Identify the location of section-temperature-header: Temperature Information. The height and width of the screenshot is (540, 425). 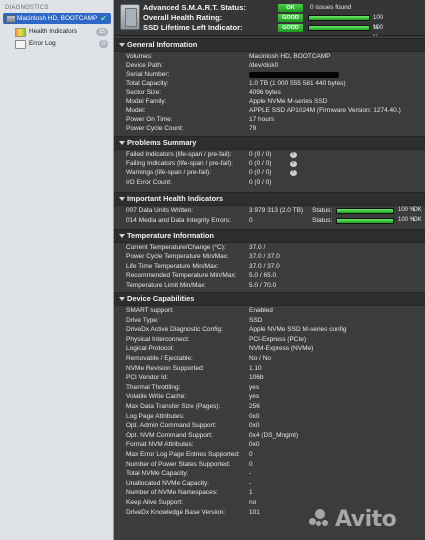
(269, 236).